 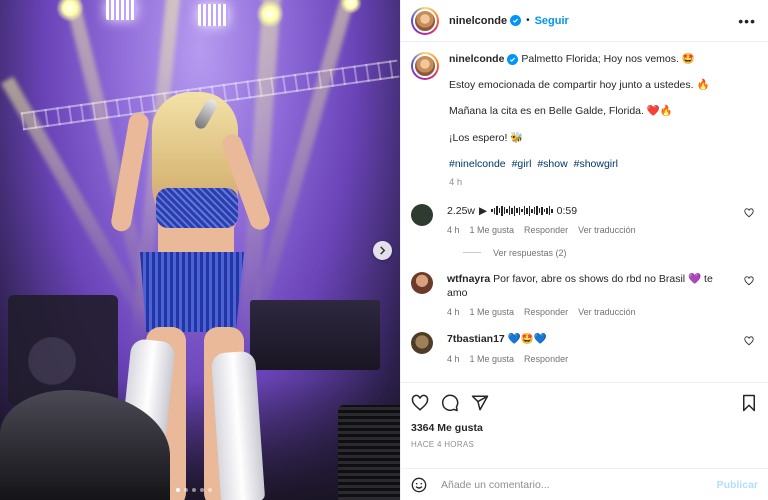 What do you see at coordinates (583, 348) in the screenshot?
I see `comment-item: 7tbastian17 💙🤩💙 4 h 1 Me gusta Responder` at bounding box center [583, 348].